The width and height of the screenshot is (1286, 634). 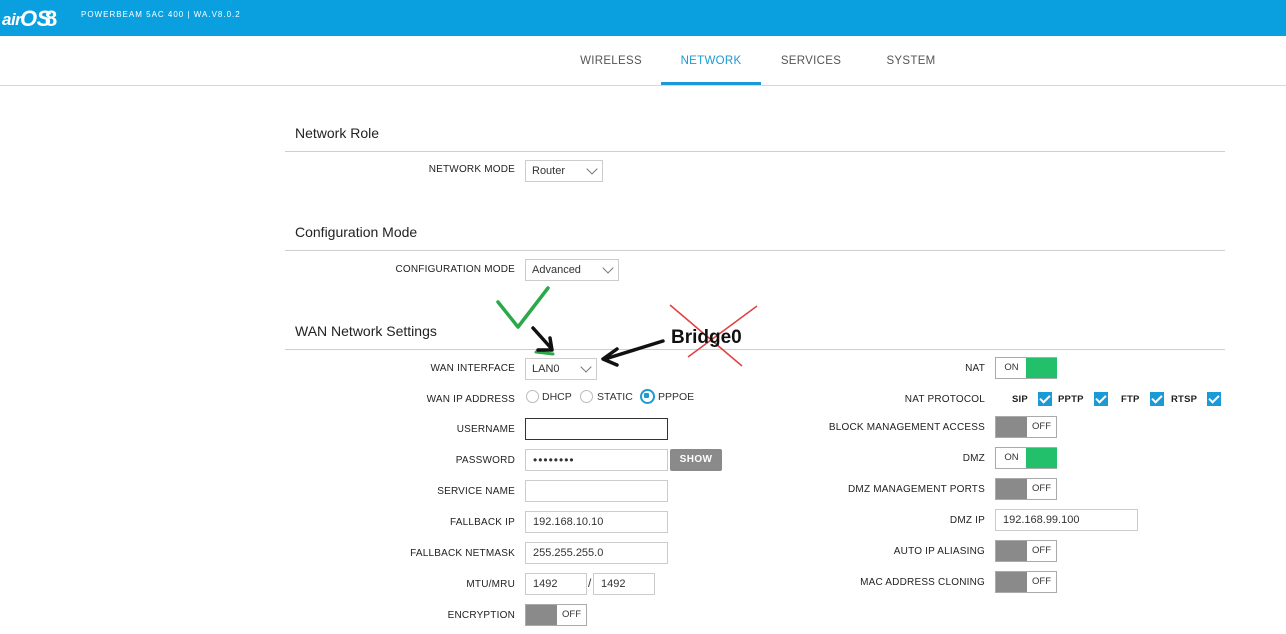 I want to click on logo-version: 8, so click(x=51, y=18).